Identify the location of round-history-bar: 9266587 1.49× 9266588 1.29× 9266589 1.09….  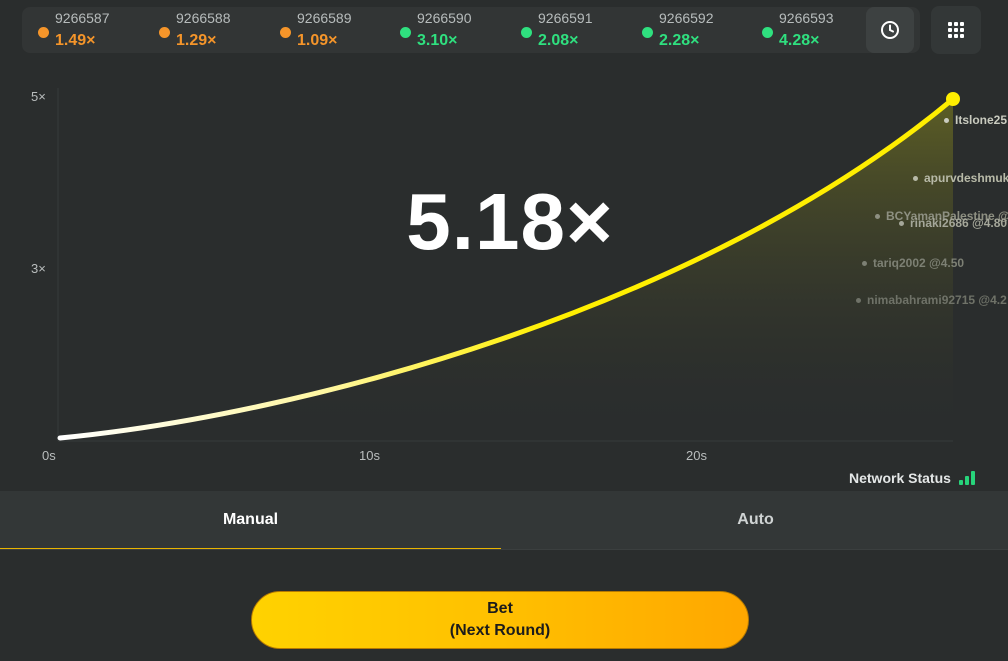
(471, 30).